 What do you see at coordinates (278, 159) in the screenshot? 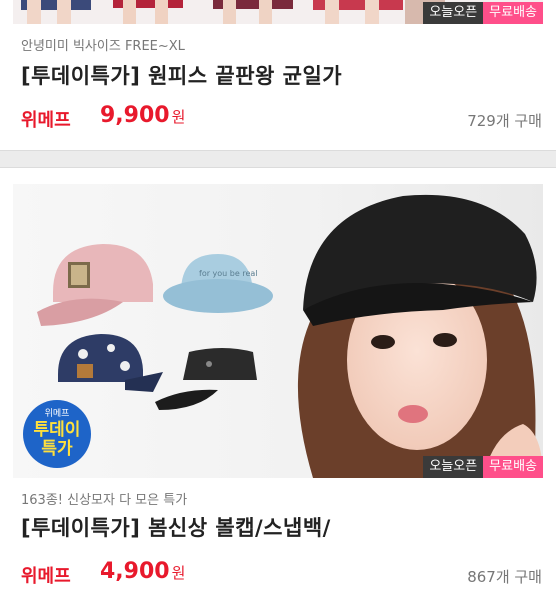
I see `card-divider` at bounding box center [278, 159].